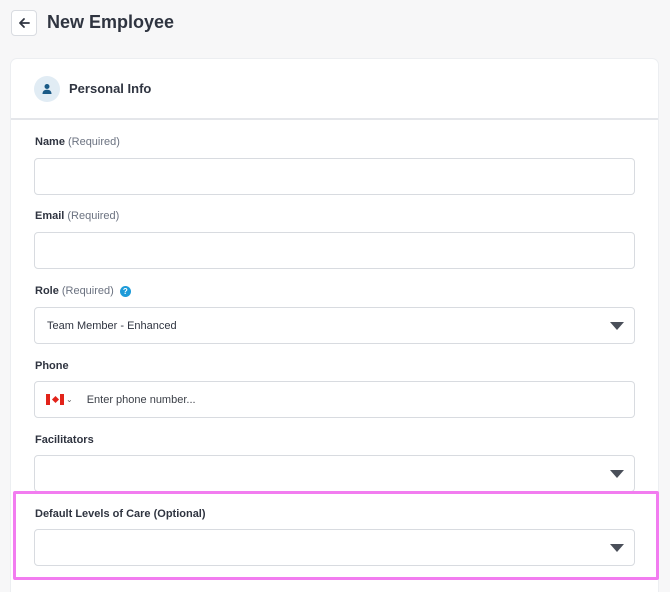 Image resolution: width=670 pixels, height=592 pixels. I want to click on name-label-text: Name, so click(50, 142).